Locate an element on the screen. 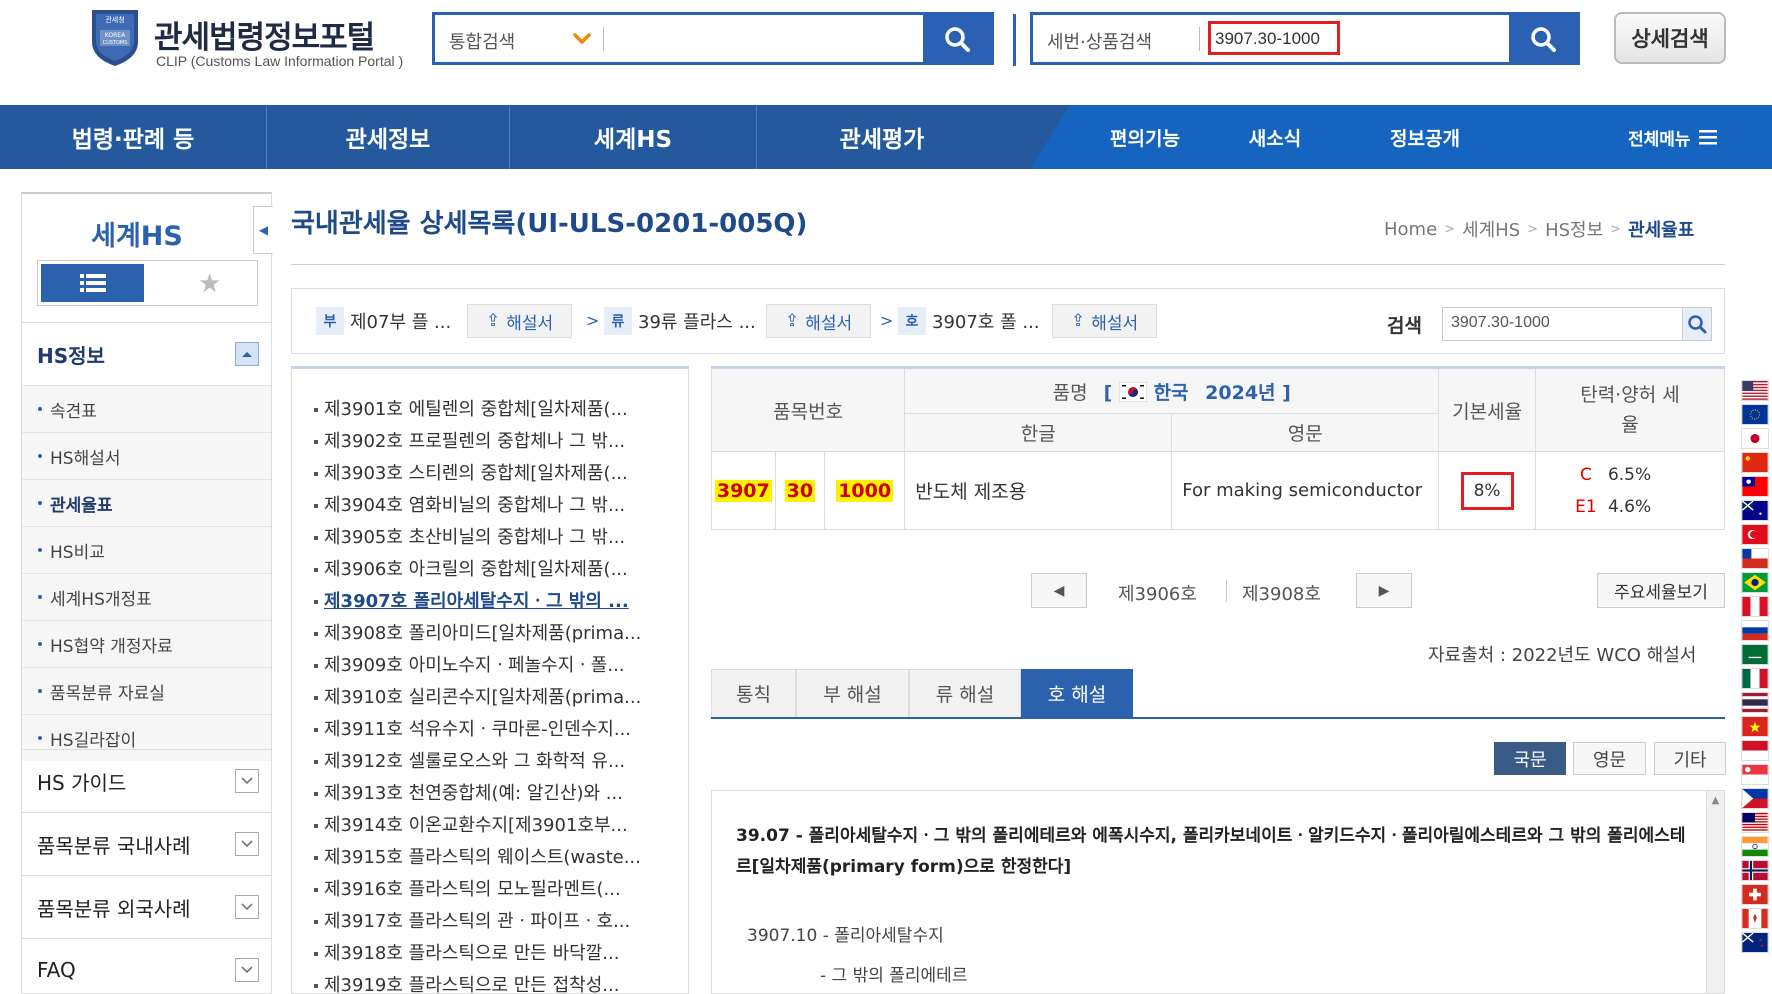 The width and height of the screenshot is (1772, 994). gnb-item-law: 법령·판례 등 is located at coordinates (133, 137).